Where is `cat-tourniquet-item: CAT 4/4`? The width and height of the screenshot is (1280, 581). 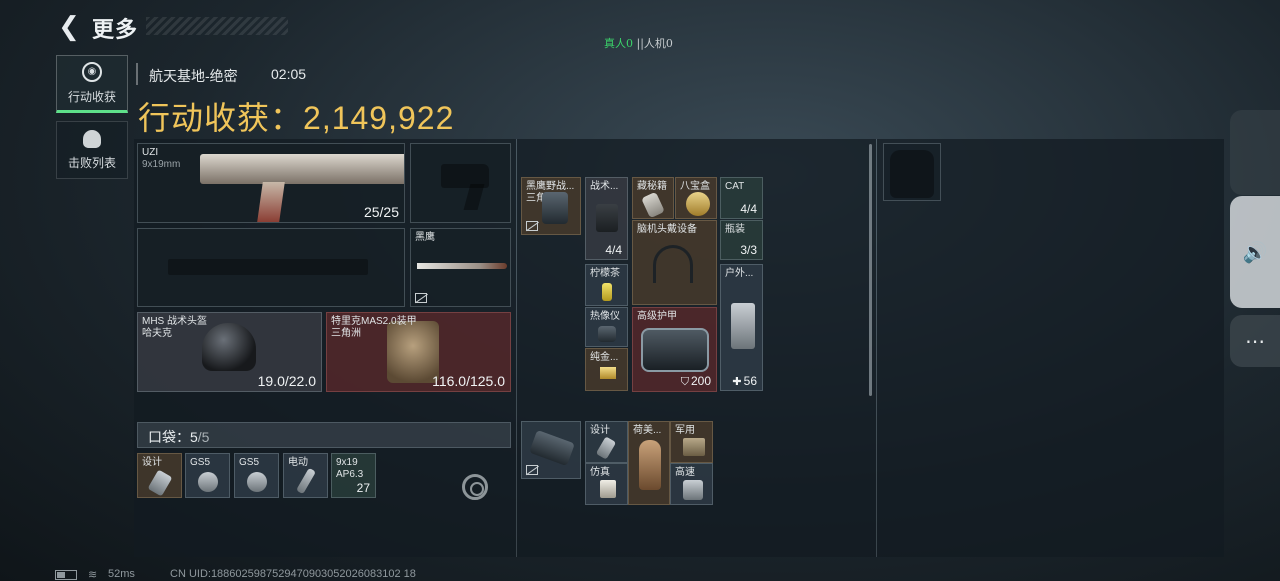 cat-tourniquet-item: CAT 4/4 is located at coordinates (741, 198).